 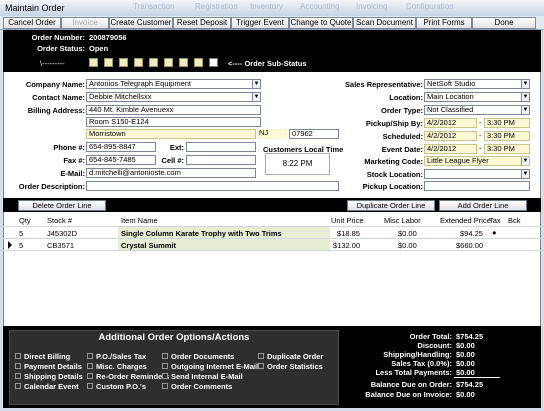 What do you see at coordinates (314, 134) in the screenshot?
I see `zip-field: 07962` at bounding box center [314, 134].